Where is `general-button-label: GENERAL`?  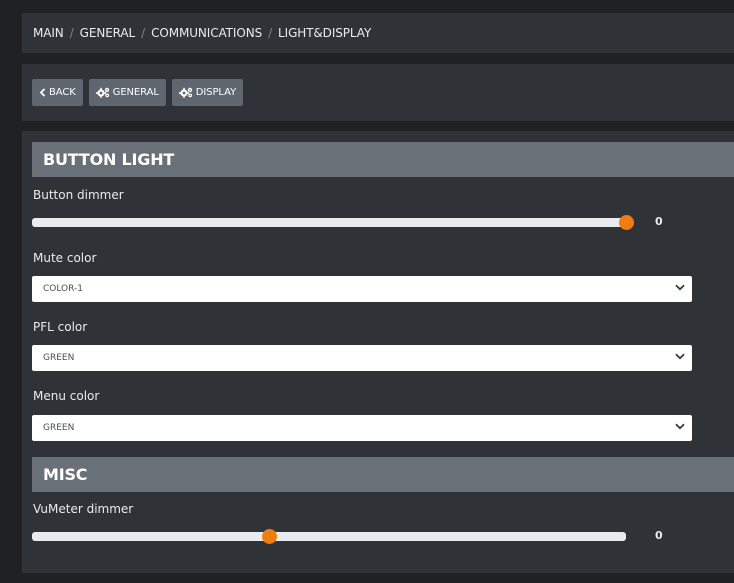 general-button-label: GENERAL is located at coordinates (135, 92).